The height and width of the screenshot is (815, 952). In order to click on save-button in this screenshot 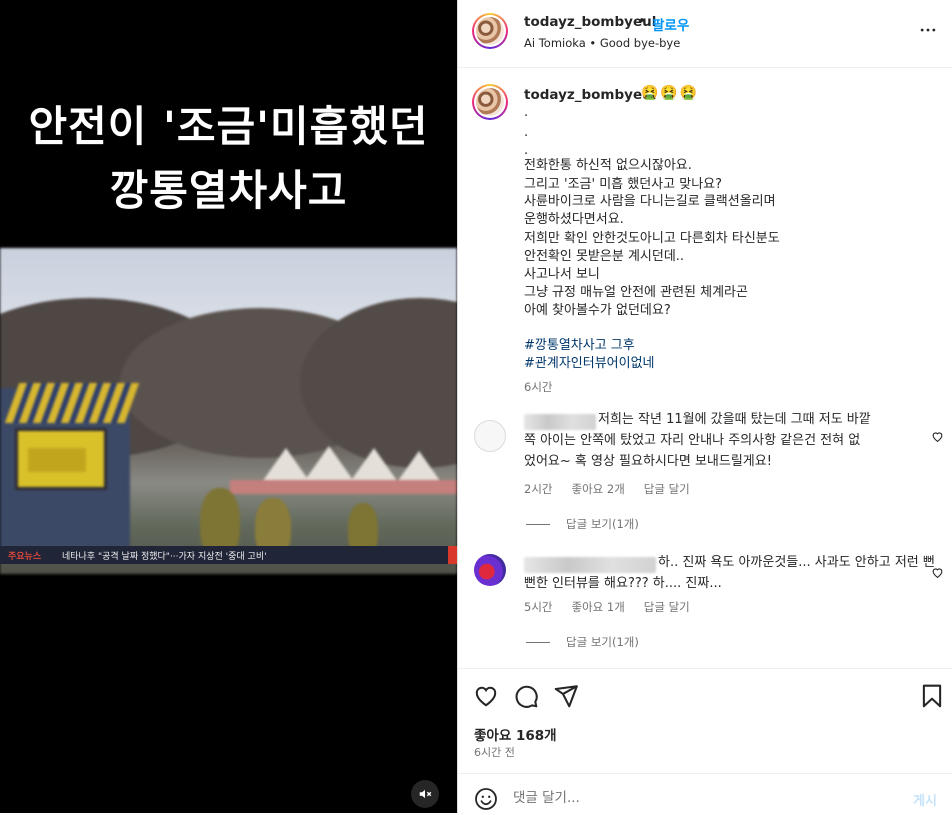, I will do `click(932, 696)`.